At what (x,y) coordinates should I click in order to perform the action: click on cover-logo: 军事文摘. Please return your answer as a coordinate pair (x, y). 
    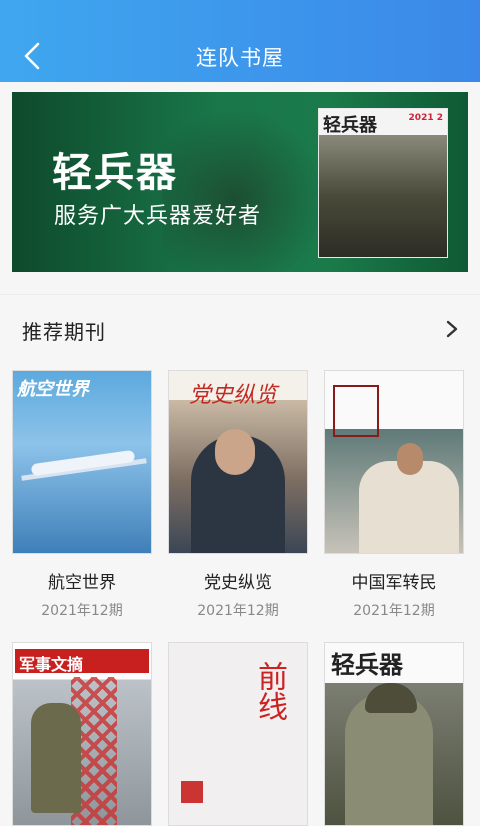
    Looking at the image, I should click on (51, 664).